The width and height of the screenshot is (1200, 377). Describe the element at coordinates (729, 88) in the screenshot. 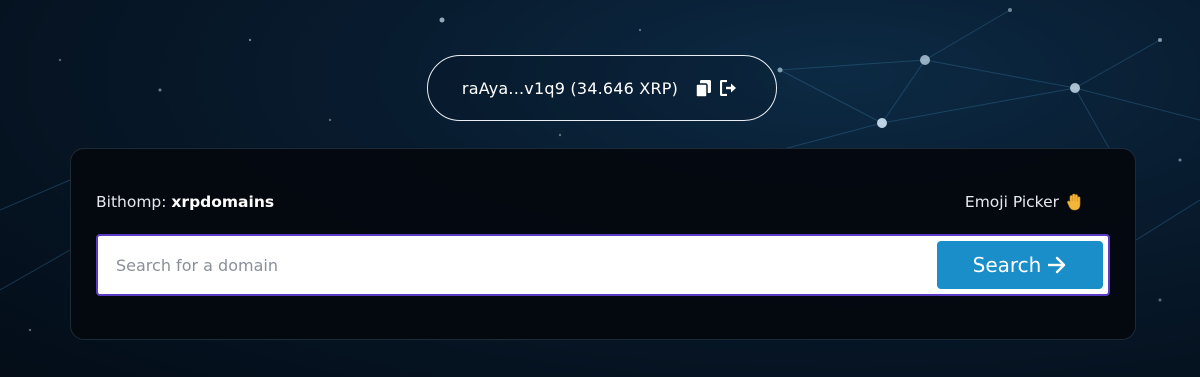

I see `sign-out-icon` at that location.